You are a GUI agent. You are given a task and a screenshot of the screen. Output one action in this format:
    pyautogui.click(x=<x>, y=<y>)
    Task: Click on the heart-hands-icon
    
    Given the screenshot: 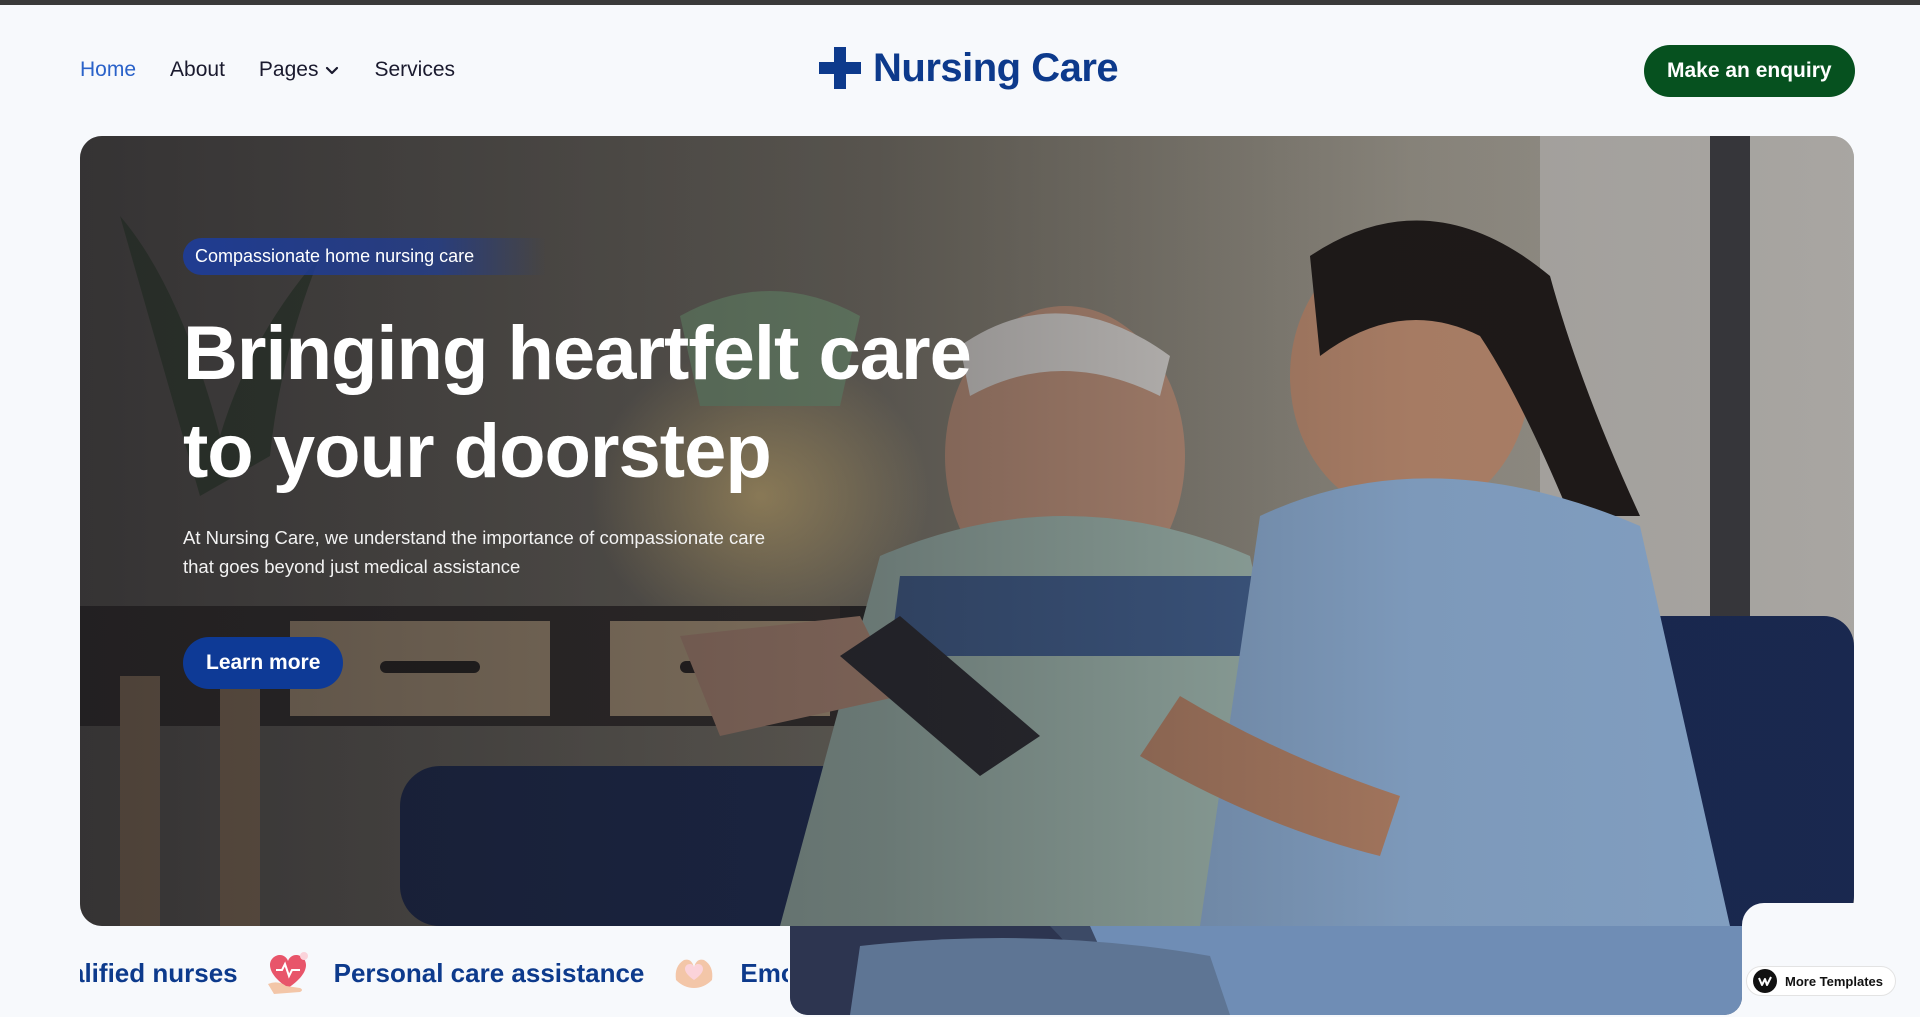 What is the action you would take?
    pyautogui.click(x=694, y=973)
    